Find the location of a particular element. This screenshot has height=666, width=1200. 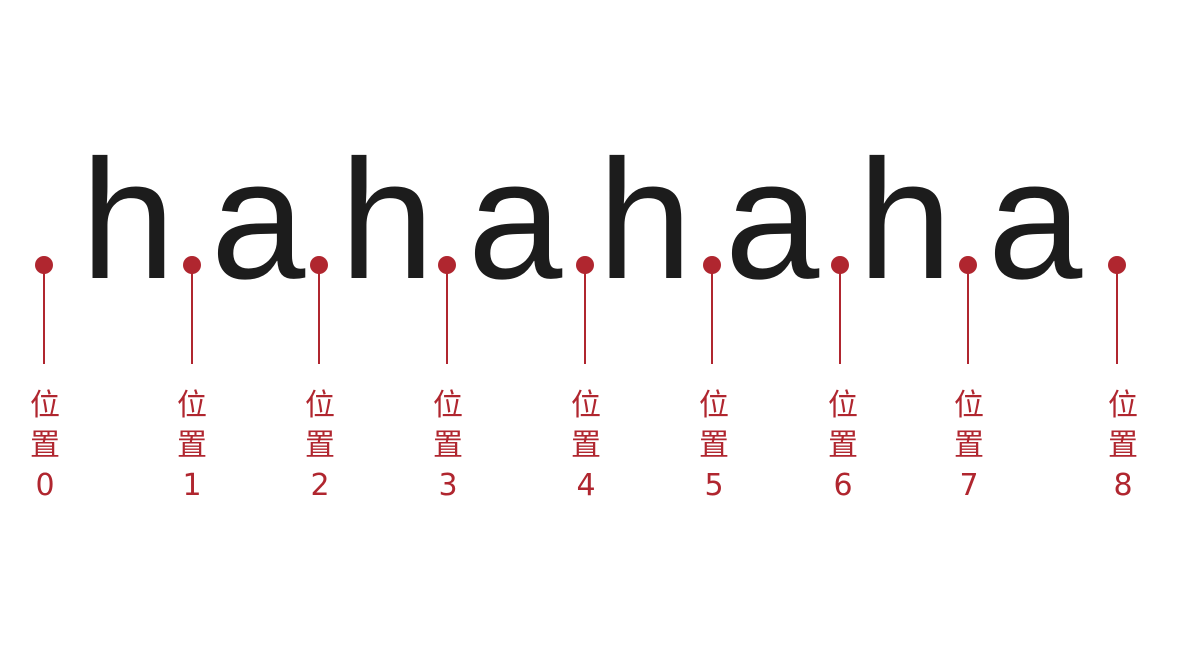

position-index: 2 is located at coordinates (320, 485).